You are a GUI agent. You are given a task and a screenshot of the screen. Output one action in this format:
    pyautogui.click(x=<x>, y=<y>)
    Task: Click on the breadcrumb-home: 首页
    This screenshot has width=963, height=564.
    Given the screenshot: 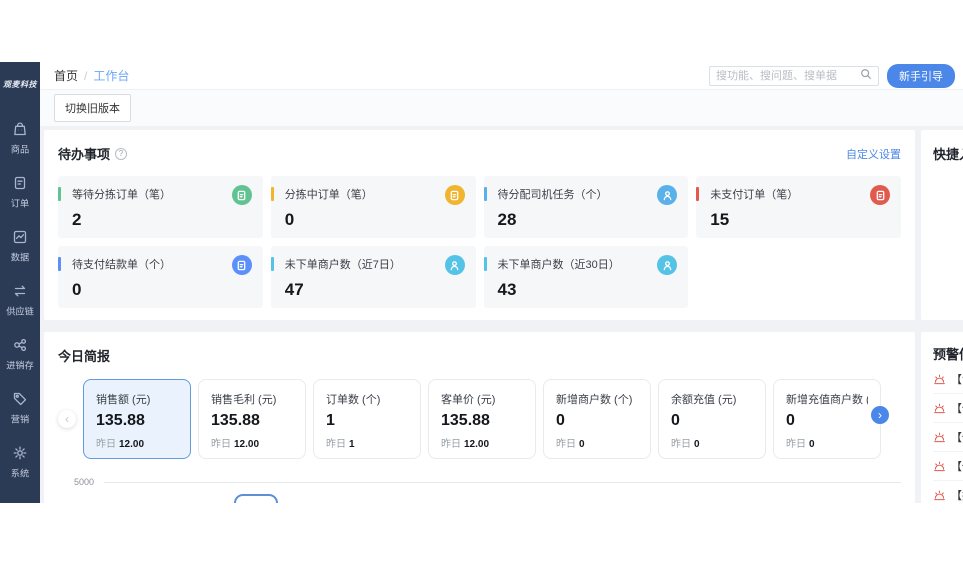 What is the action you would take?
    pyautogui.click(x=66, y=75)
    